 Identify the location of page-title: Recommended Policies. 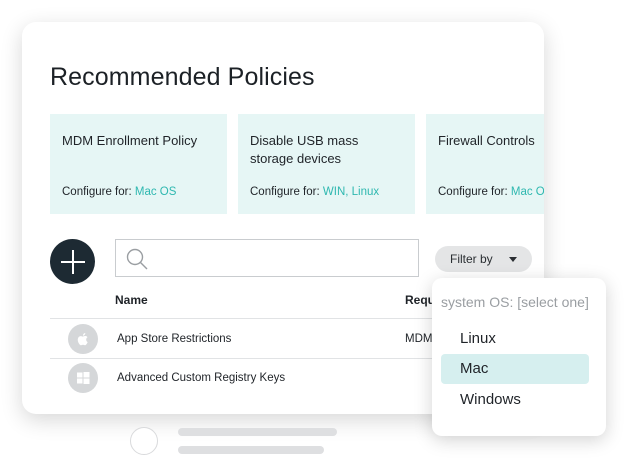
(182, 77).